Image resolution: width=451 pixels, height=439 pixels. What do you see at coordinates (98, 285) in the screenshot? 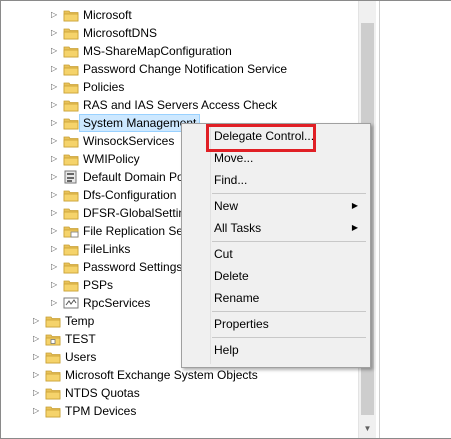
I see `tree-item-label: PSPs` at bounding box center [98, 285].